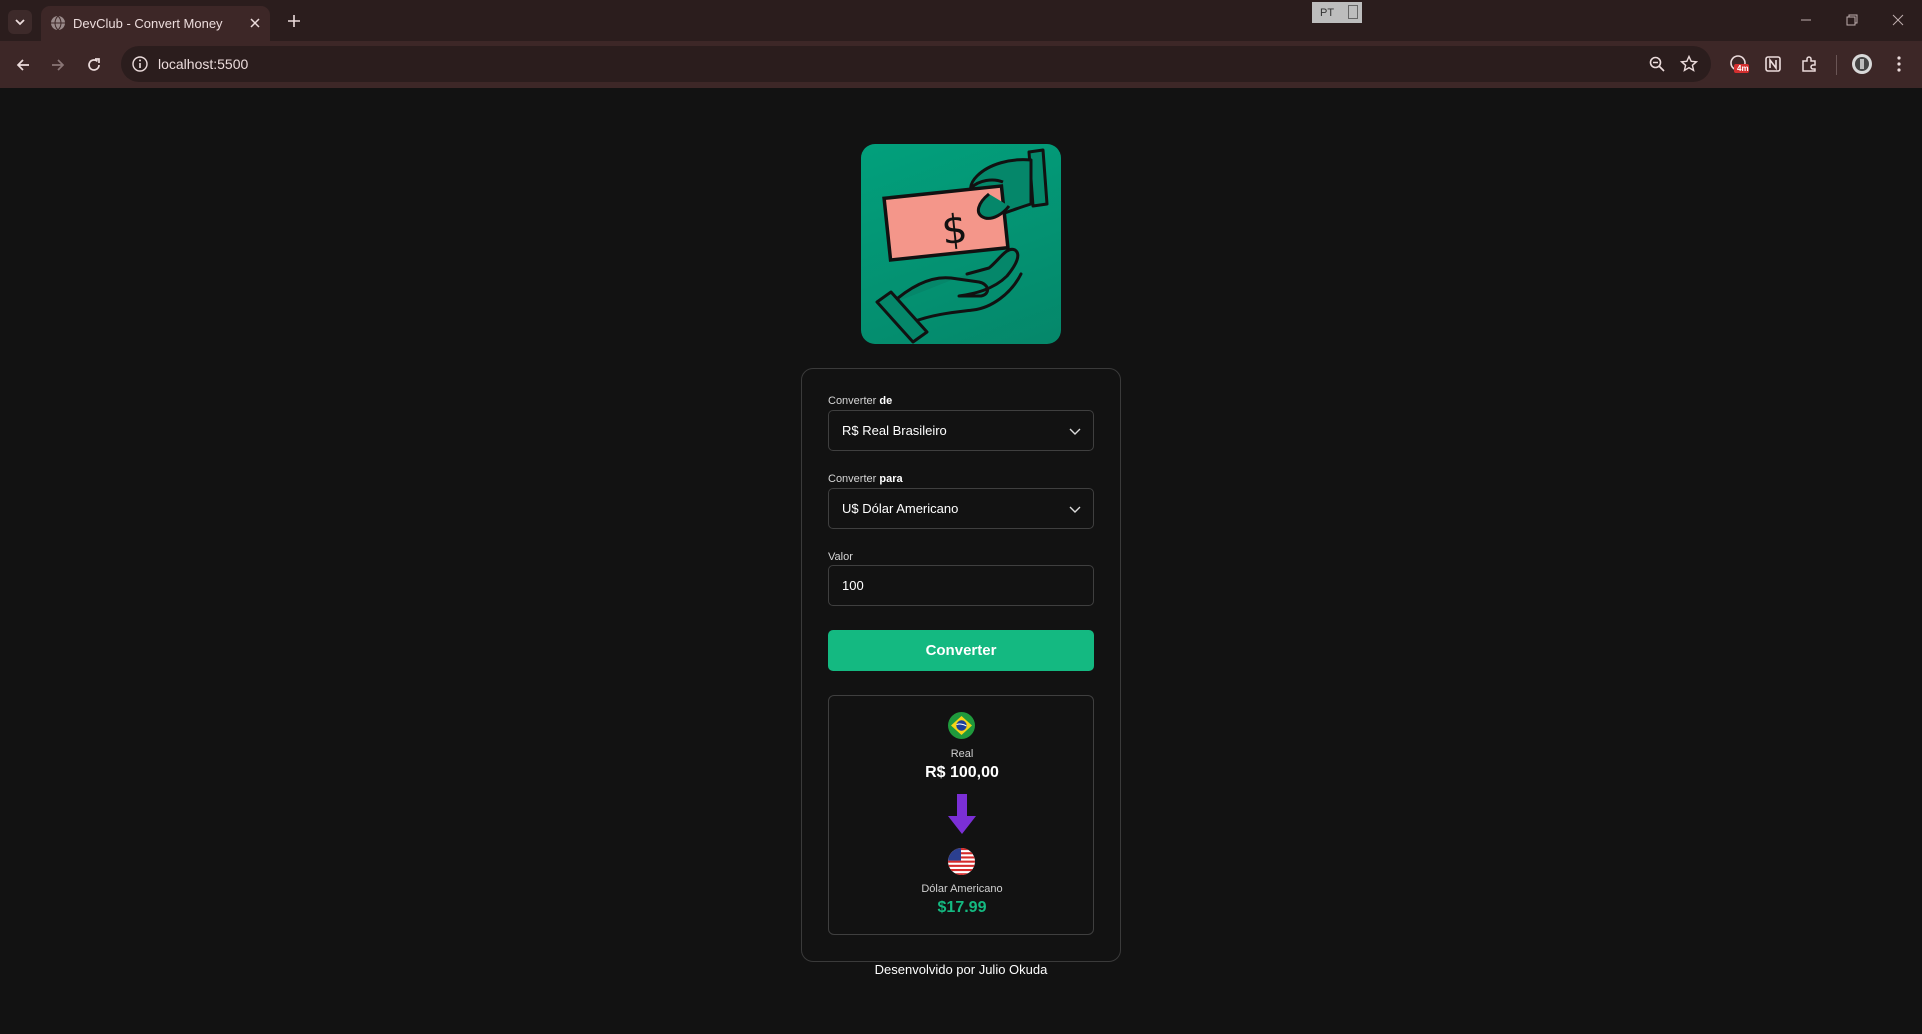  I want to click on amount-input-value: 100, so click(853, 585).